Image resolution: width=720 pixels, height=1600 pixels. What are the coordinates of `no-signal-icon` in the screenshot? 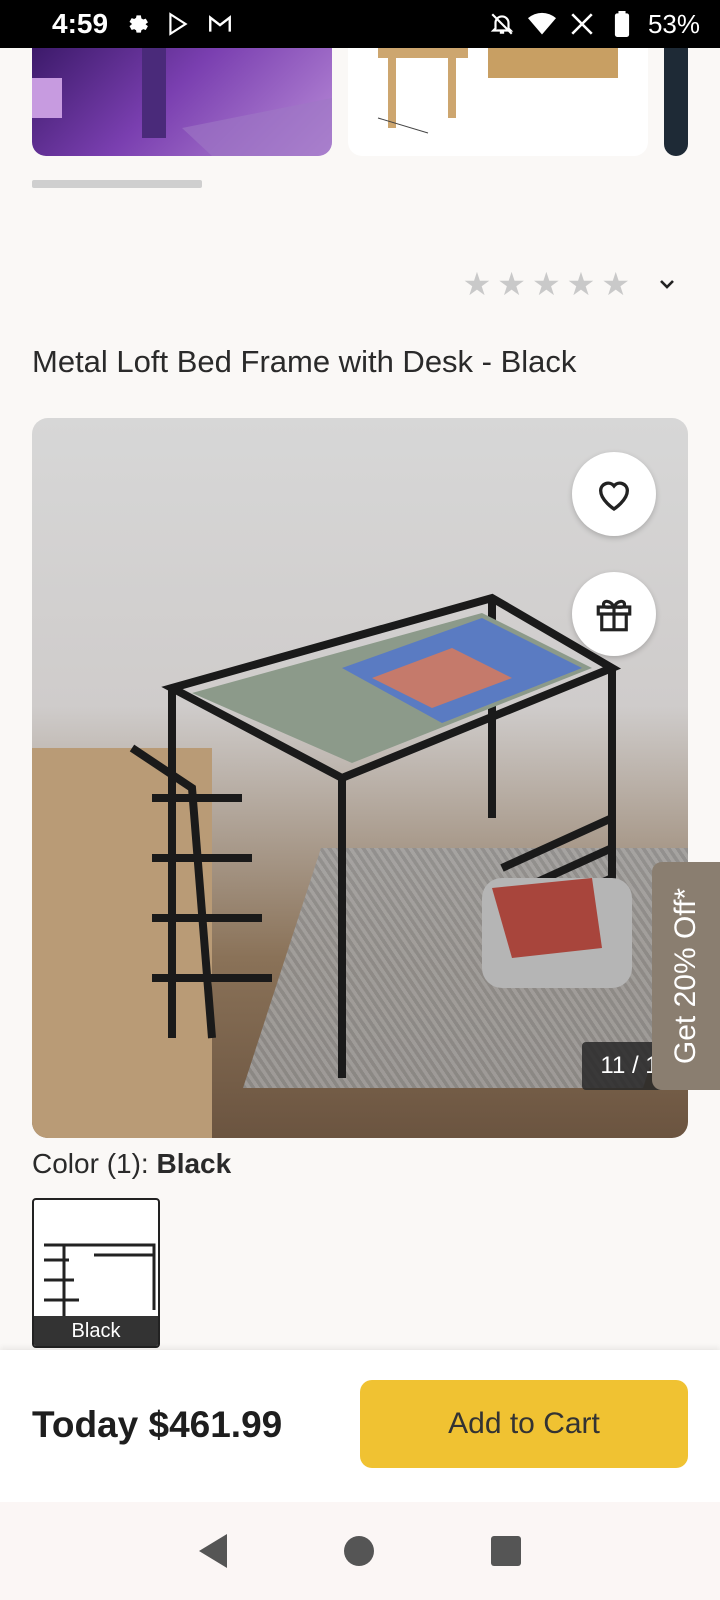 It's located at (582, 24).